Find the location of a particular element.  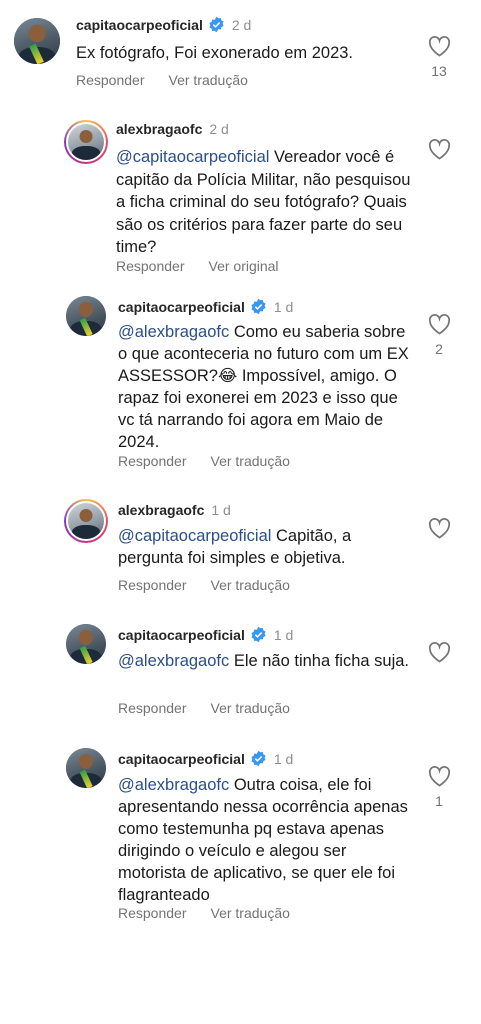

like-button: 1 is located at coordinates (439, 787).